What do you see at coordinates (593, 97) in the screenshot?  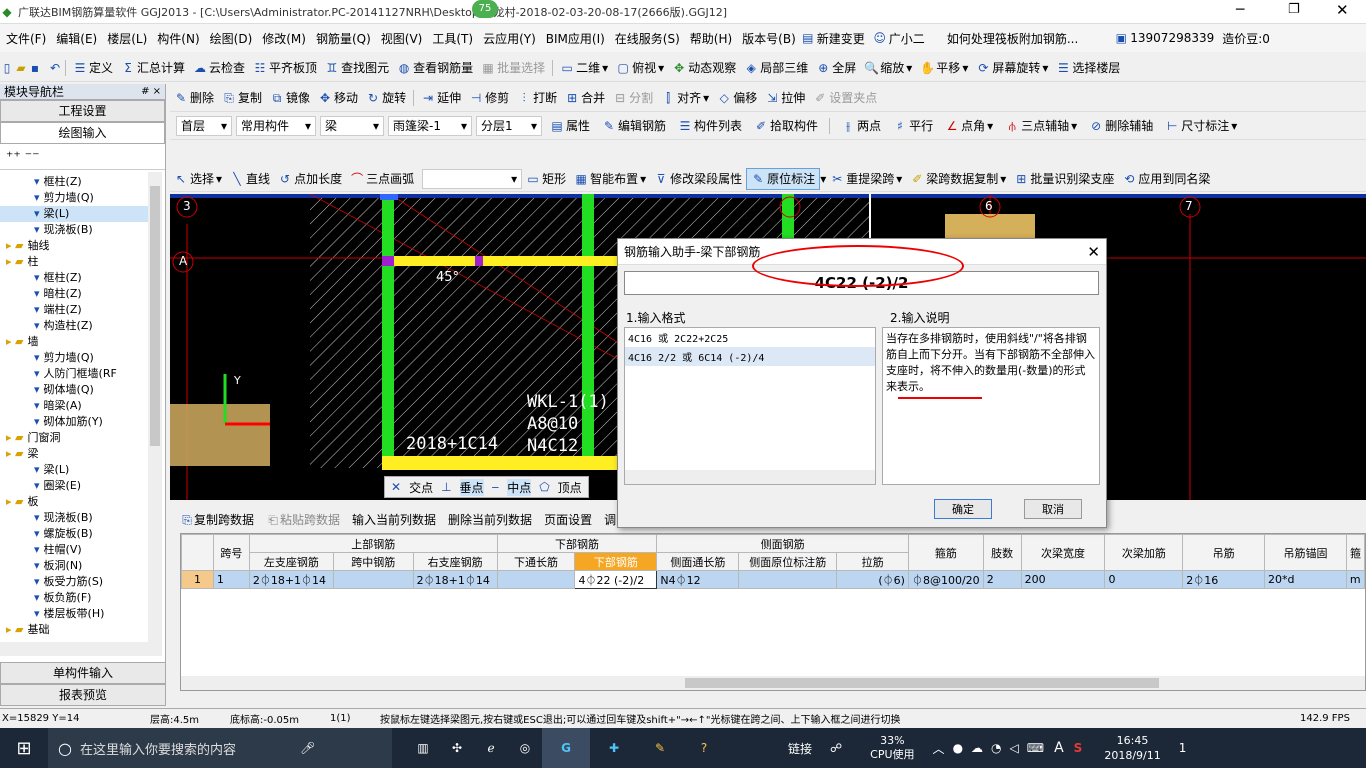 I see `merge-button: 合并` at bounding box center [593, 97].